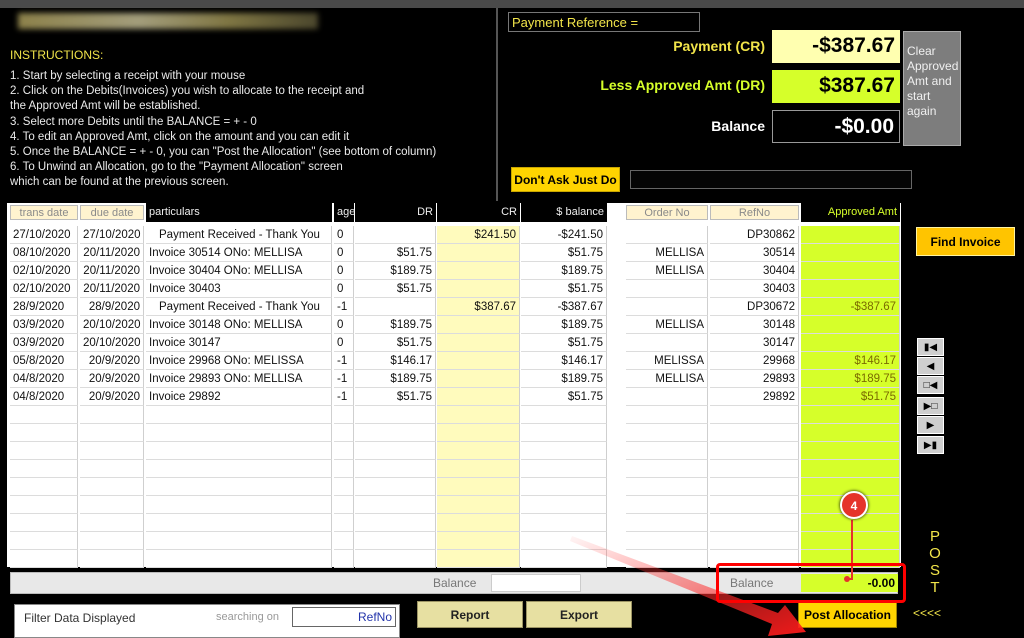  Describe the element at coordinates (811, 583) in the screenshot. I see `highlight-box` at that location.